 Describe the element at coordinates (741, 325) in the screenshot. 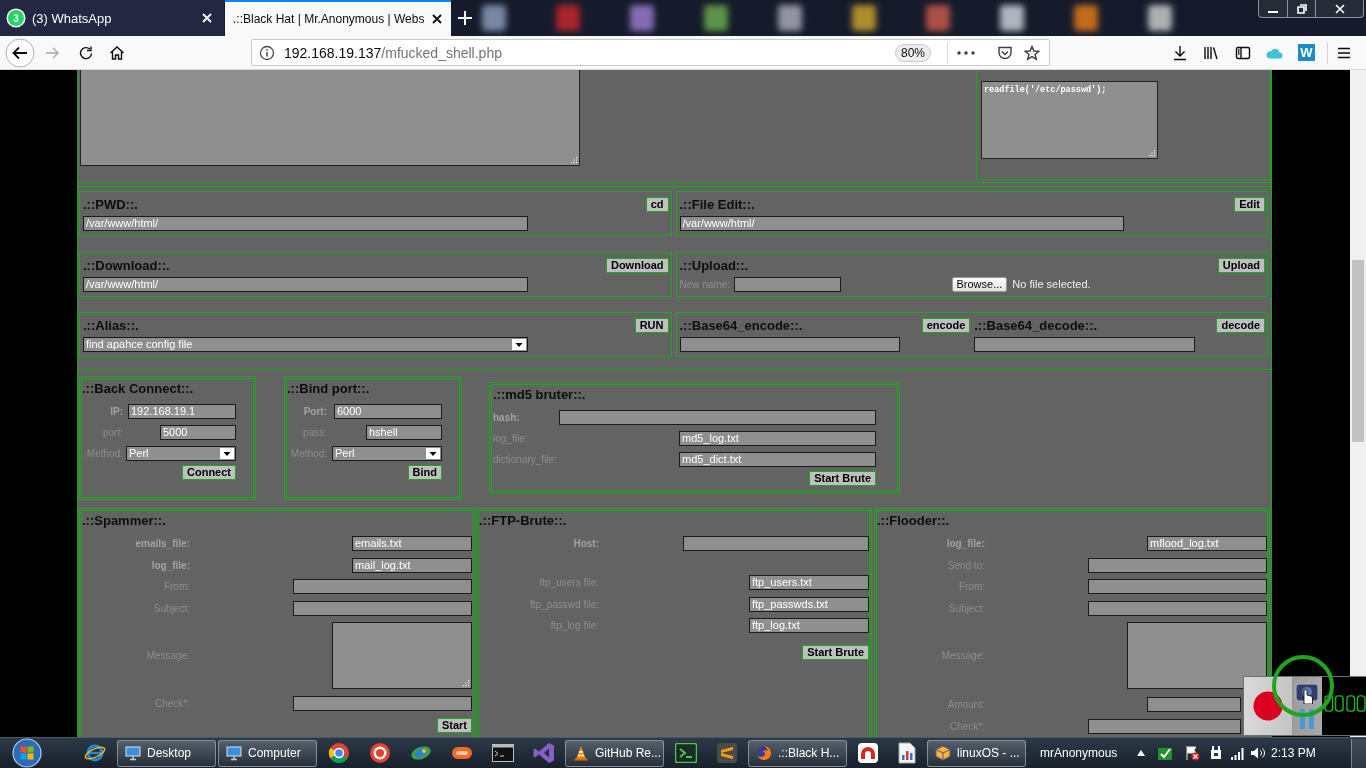

I see `panel-title: .::Base64_encode::.` at that location.